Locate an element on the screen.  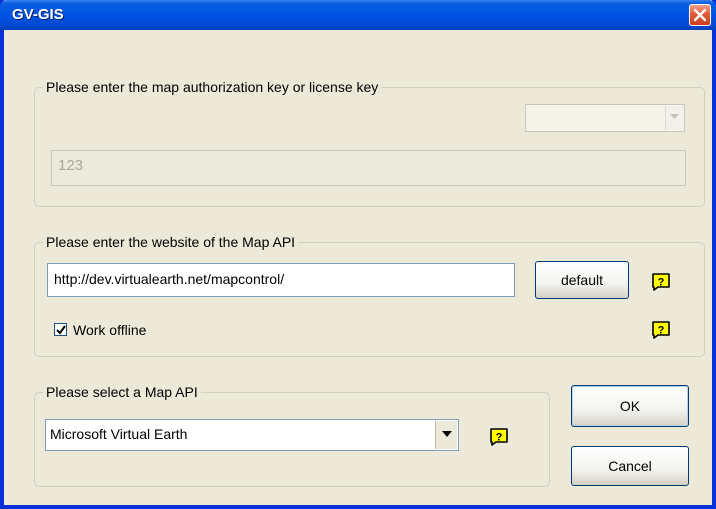
default-button: default is located at coordinates (582, 280).